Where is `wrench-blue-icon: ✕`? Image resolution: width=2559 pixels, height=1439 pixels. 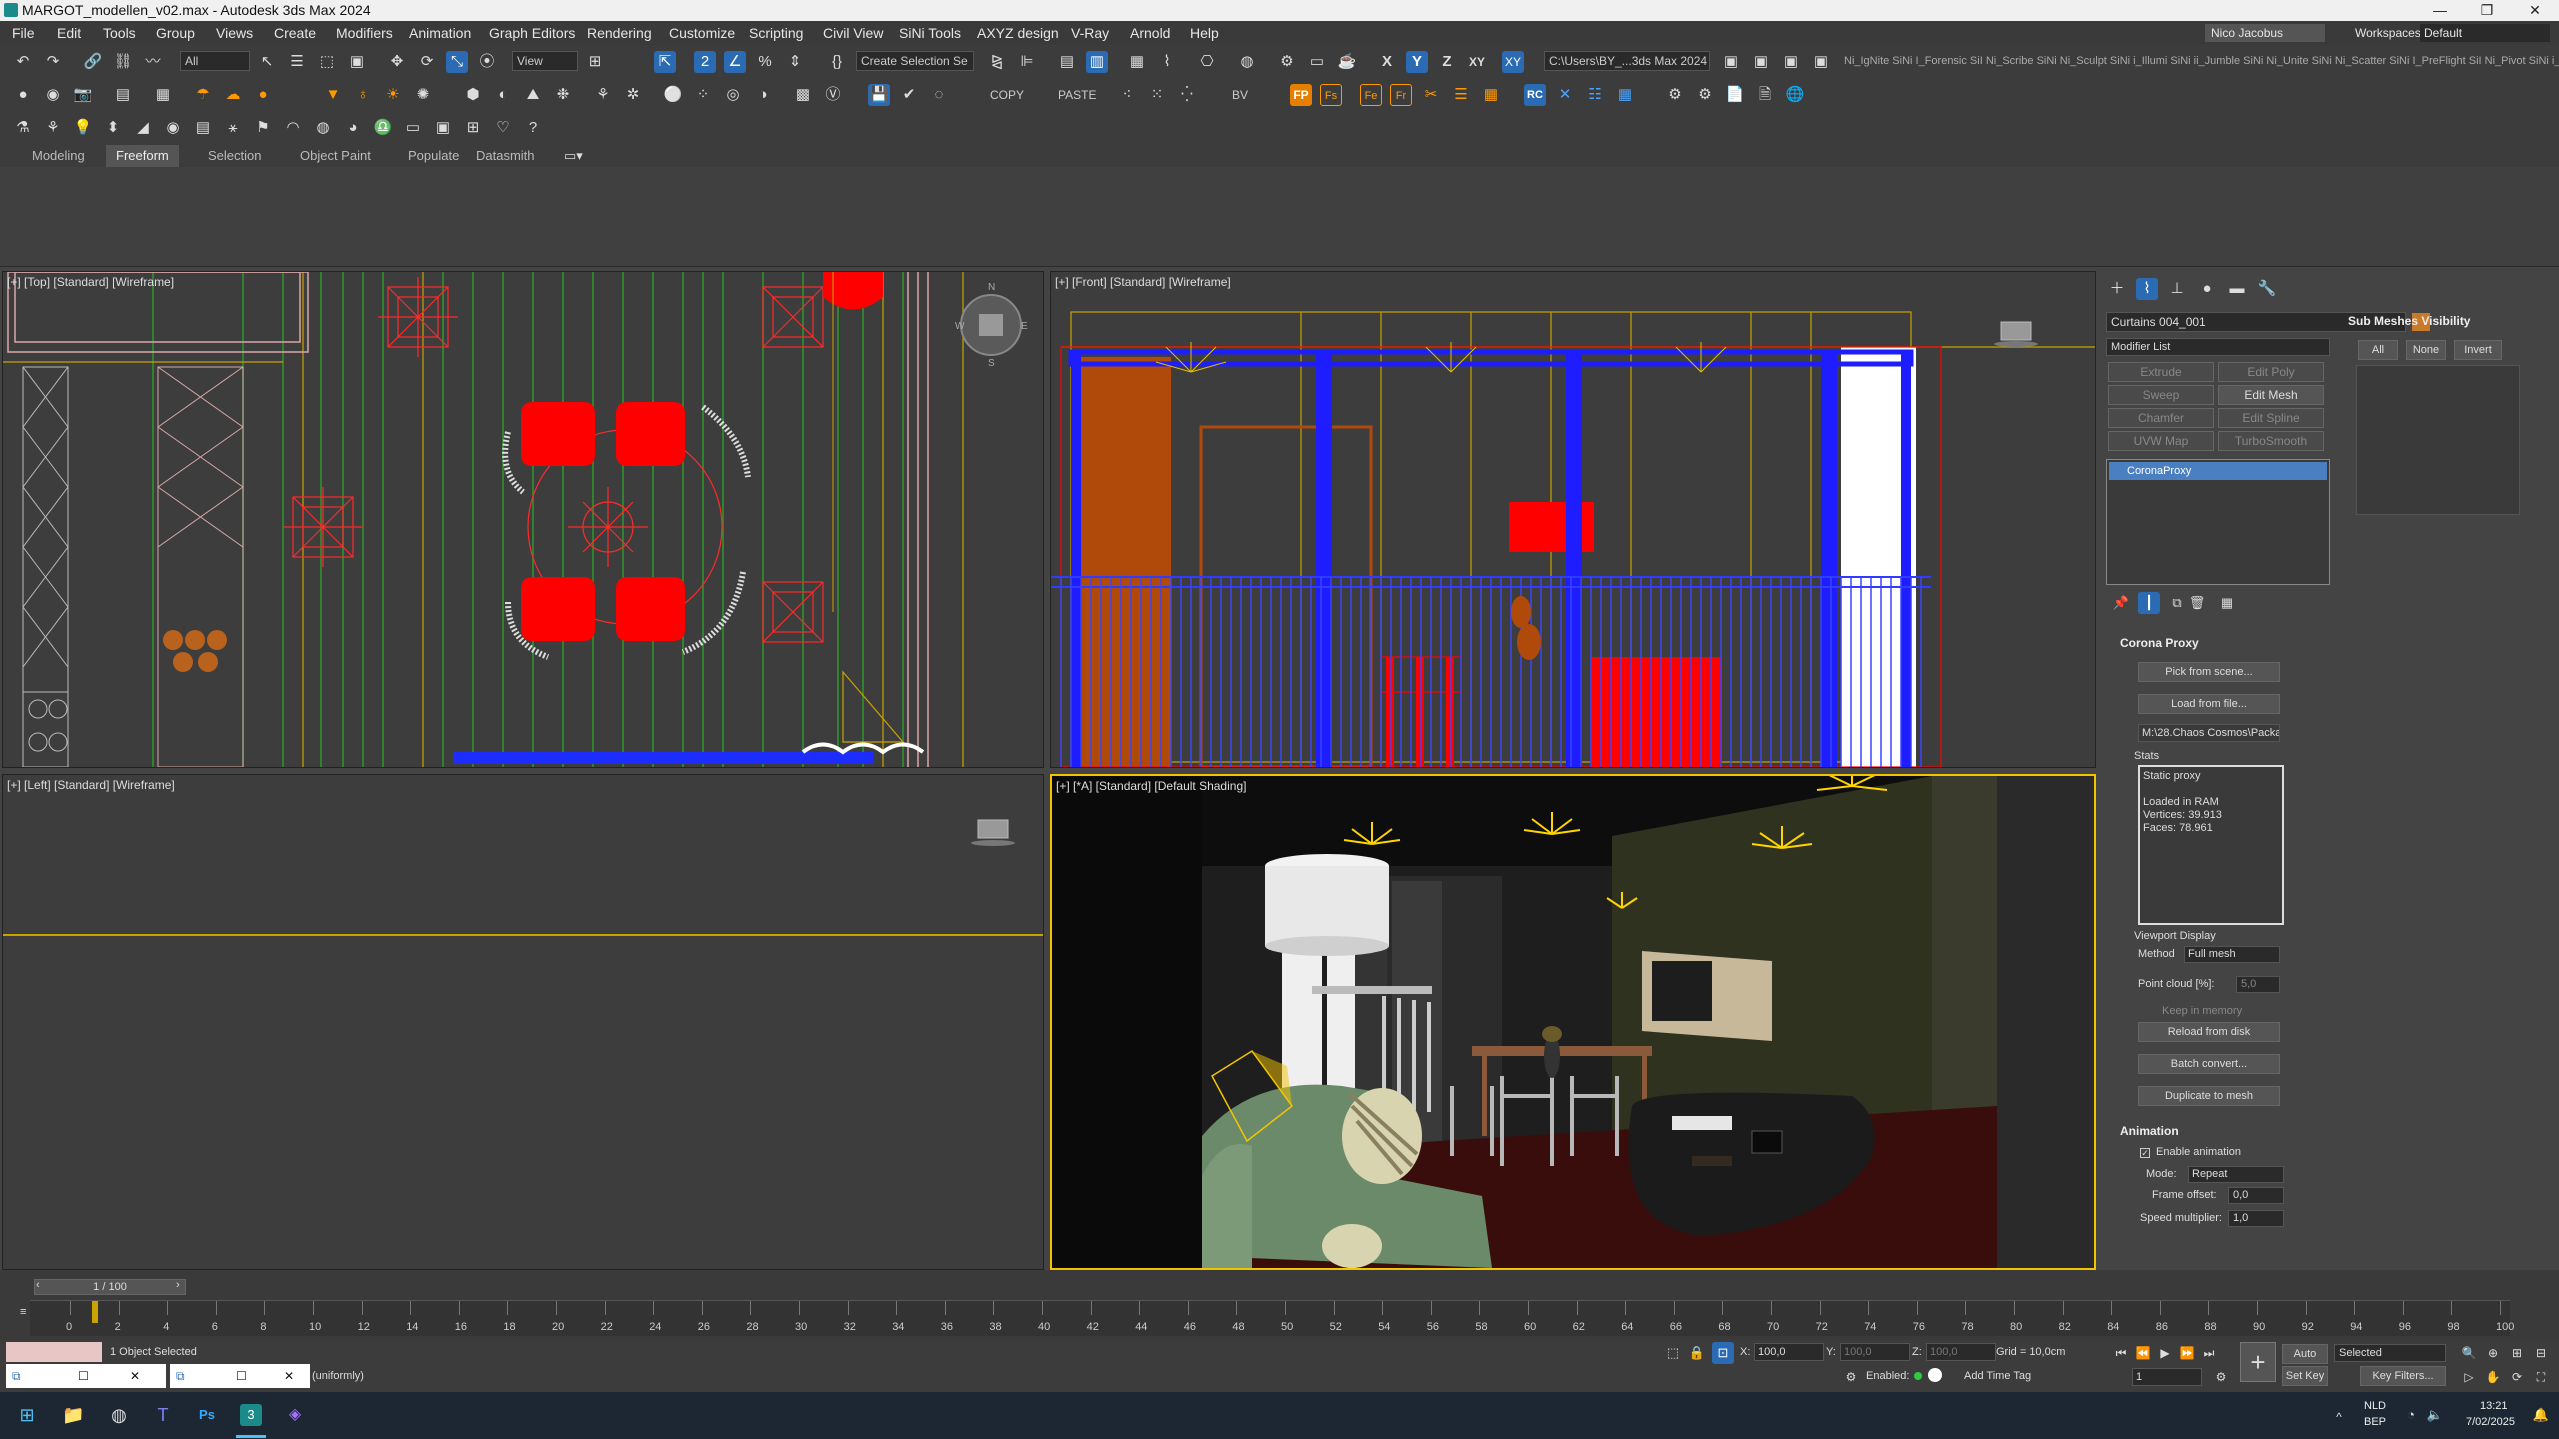 wrench-blue-icon: ✕ is located at coordinates (1565, 95).